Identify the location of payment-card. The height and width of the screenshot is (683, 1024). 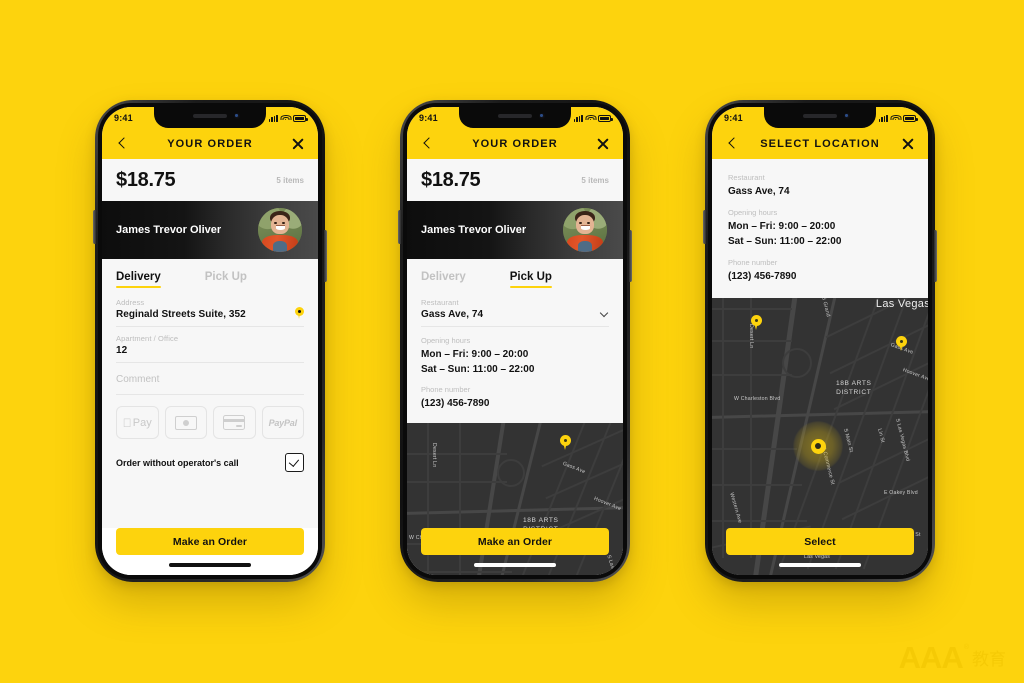
(234, 422).